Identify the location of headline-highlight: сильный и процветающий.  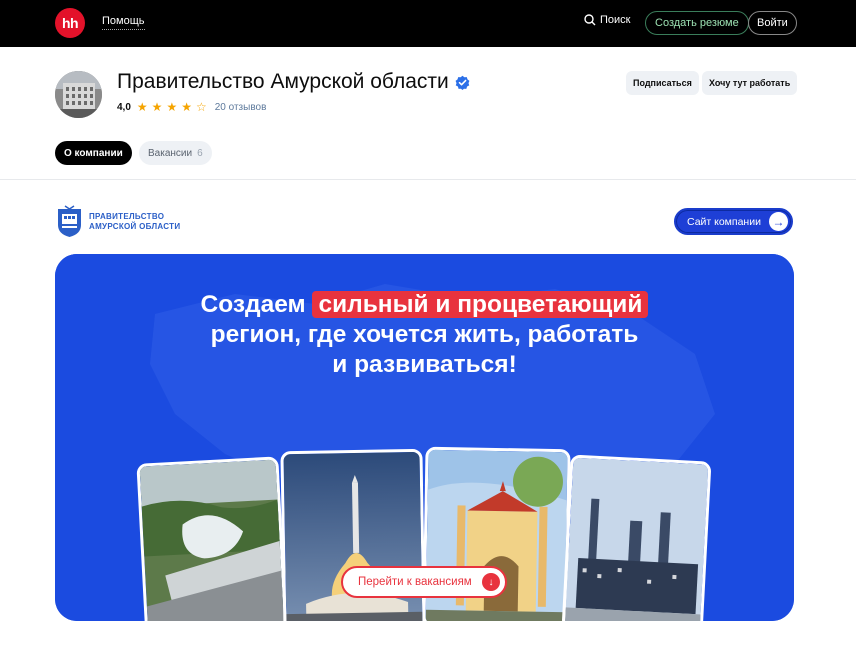
(480, 304).